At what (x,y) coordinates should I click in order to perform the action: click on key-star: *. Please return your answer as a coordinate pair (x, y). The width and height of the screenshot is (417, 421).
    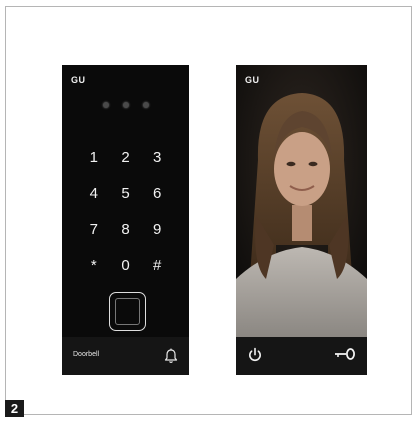
    Looking at the image, I should click on (94, 265).